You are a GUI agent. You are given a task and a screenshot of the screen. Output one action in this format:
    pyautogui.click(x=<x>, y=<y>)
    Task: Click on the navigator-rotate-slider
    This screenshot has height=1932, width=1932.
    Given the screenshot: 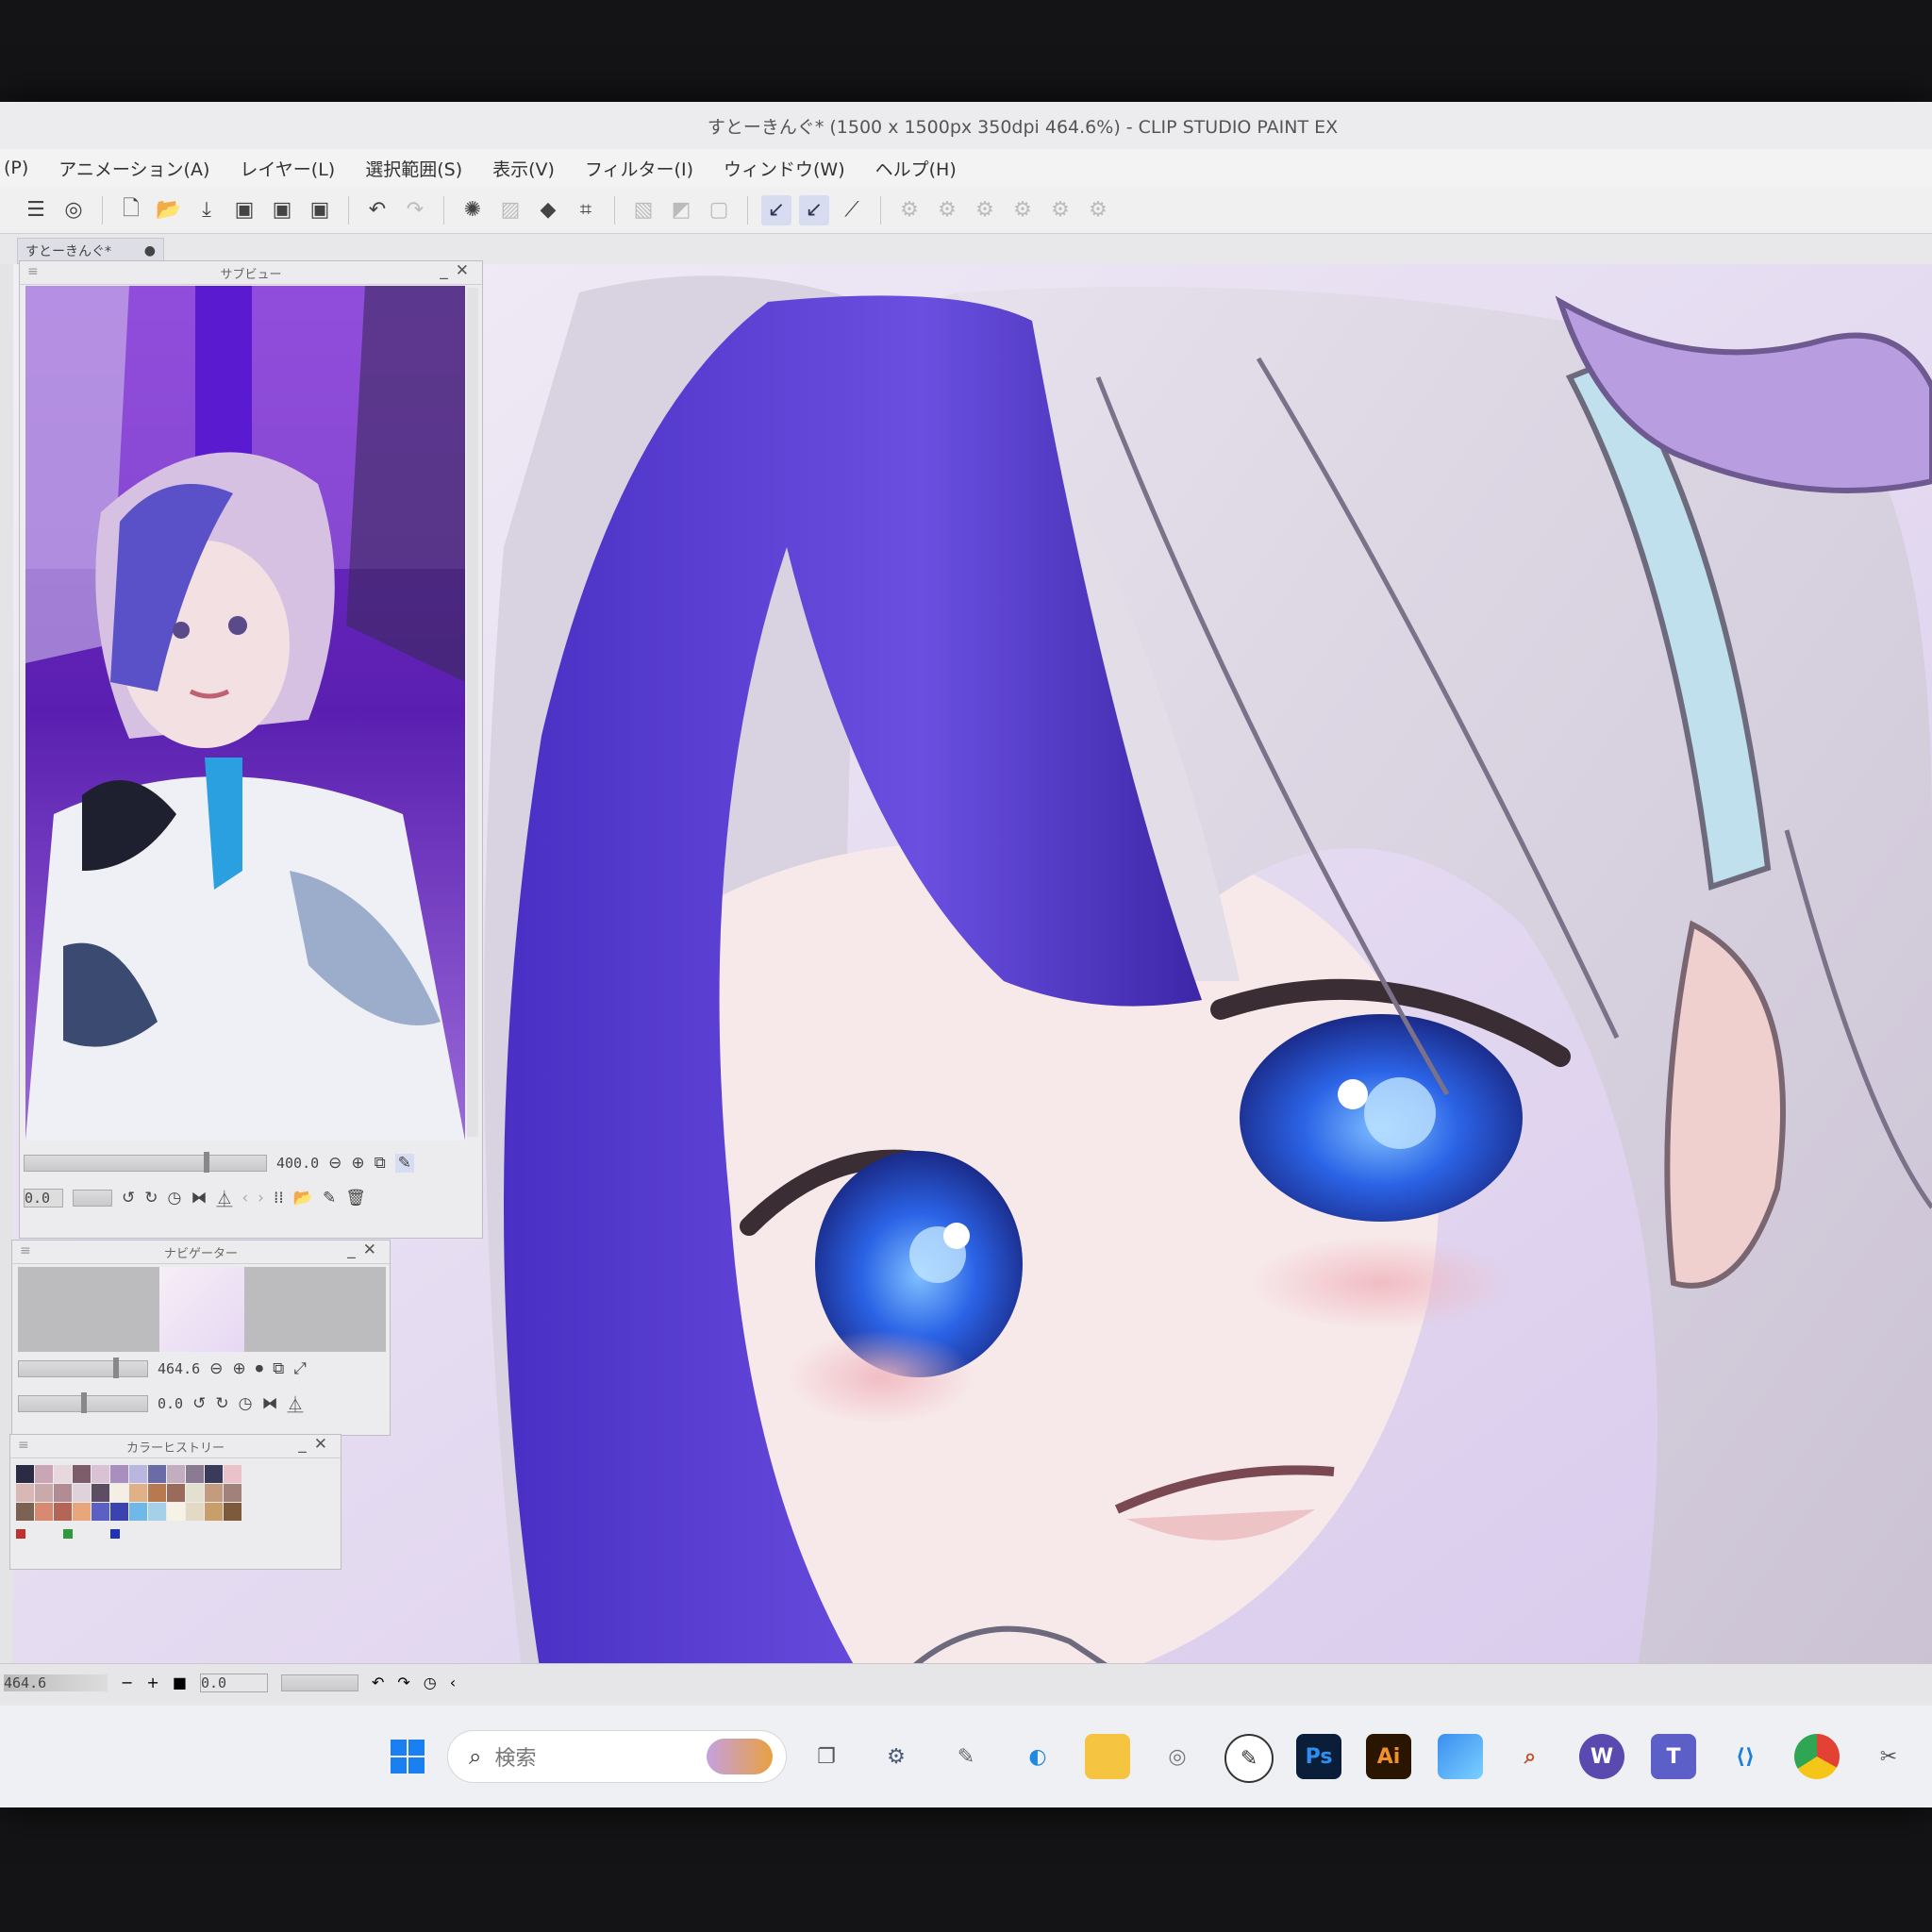 What is the action you would take?
    pyautogui.click(x=83, y=1402)
    